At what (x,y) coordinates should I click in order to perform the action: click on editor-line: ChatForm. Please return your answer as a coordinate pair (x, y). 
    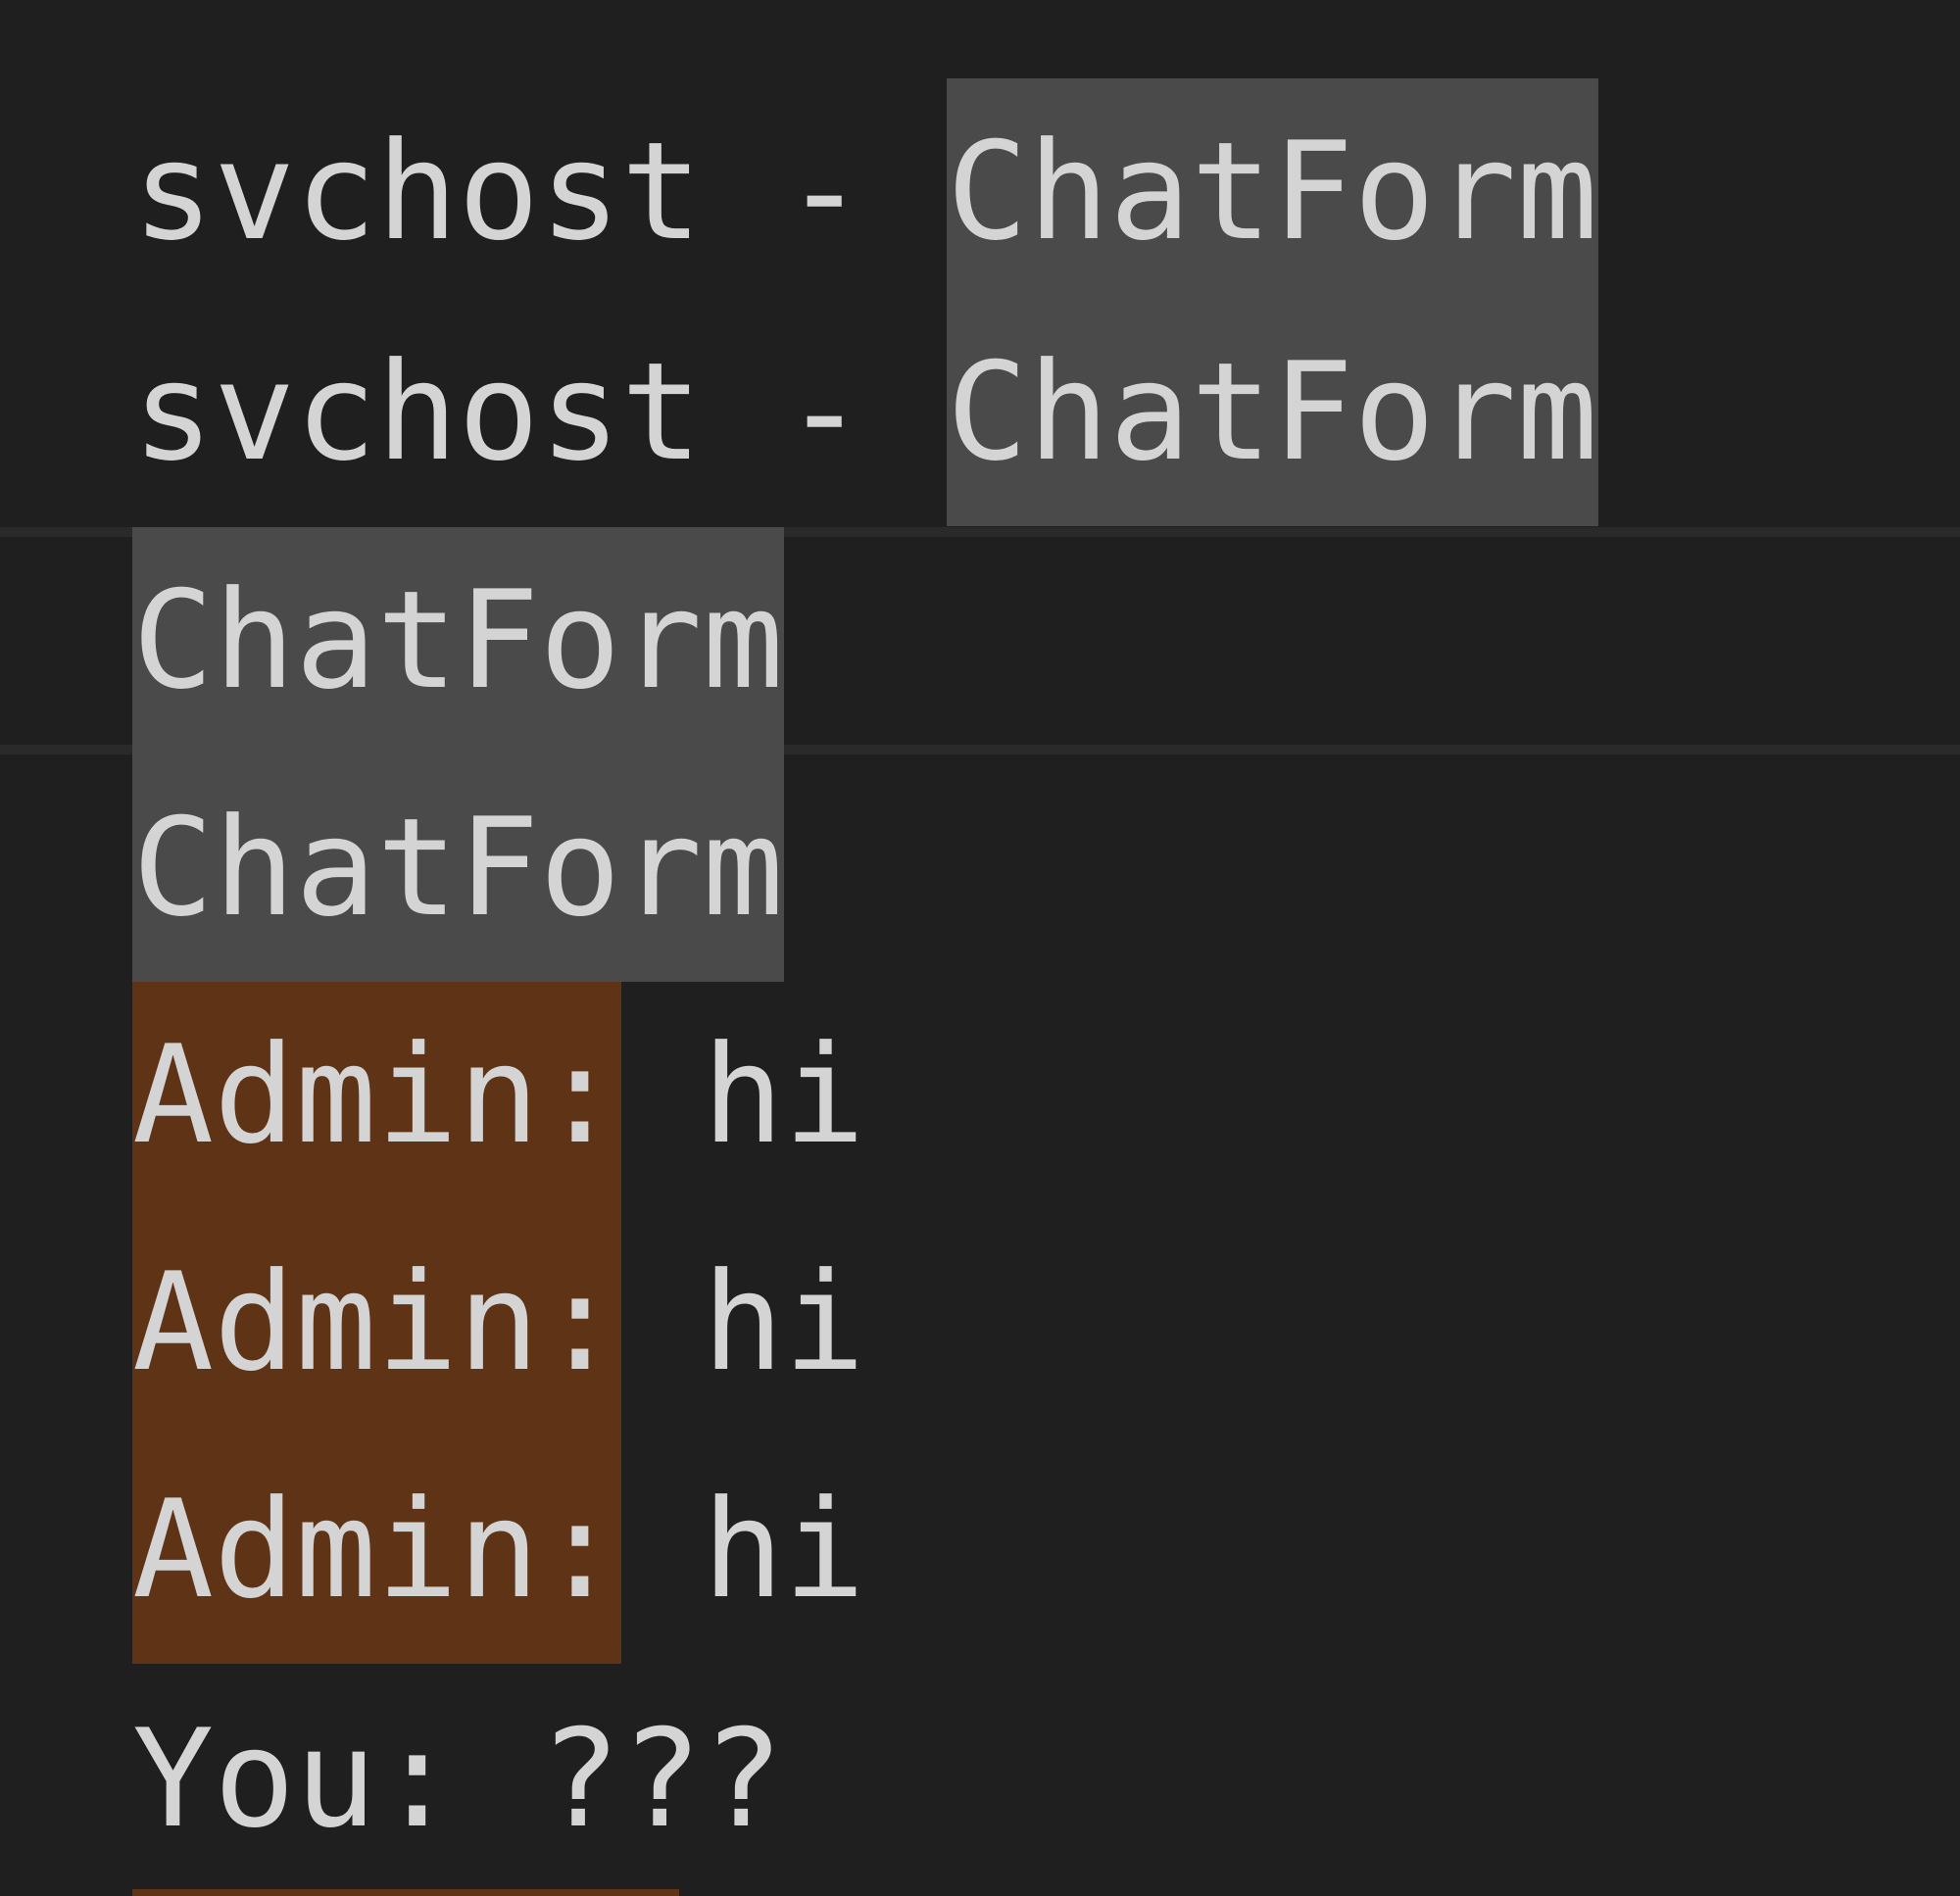
    Looking at the image, I should click on (980, 868).